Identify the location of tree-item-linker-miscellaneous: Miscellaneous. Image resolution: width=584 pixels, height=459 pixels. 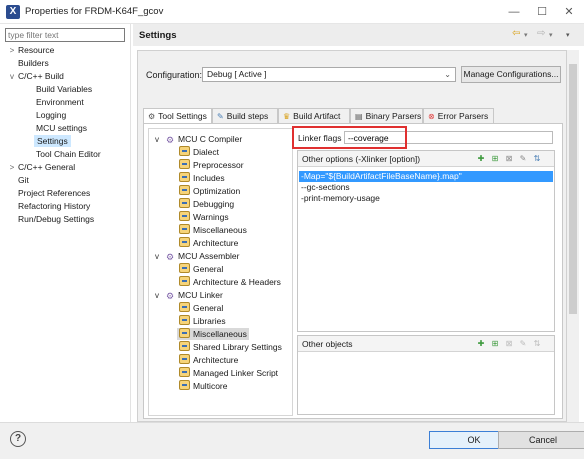
(213, 334).